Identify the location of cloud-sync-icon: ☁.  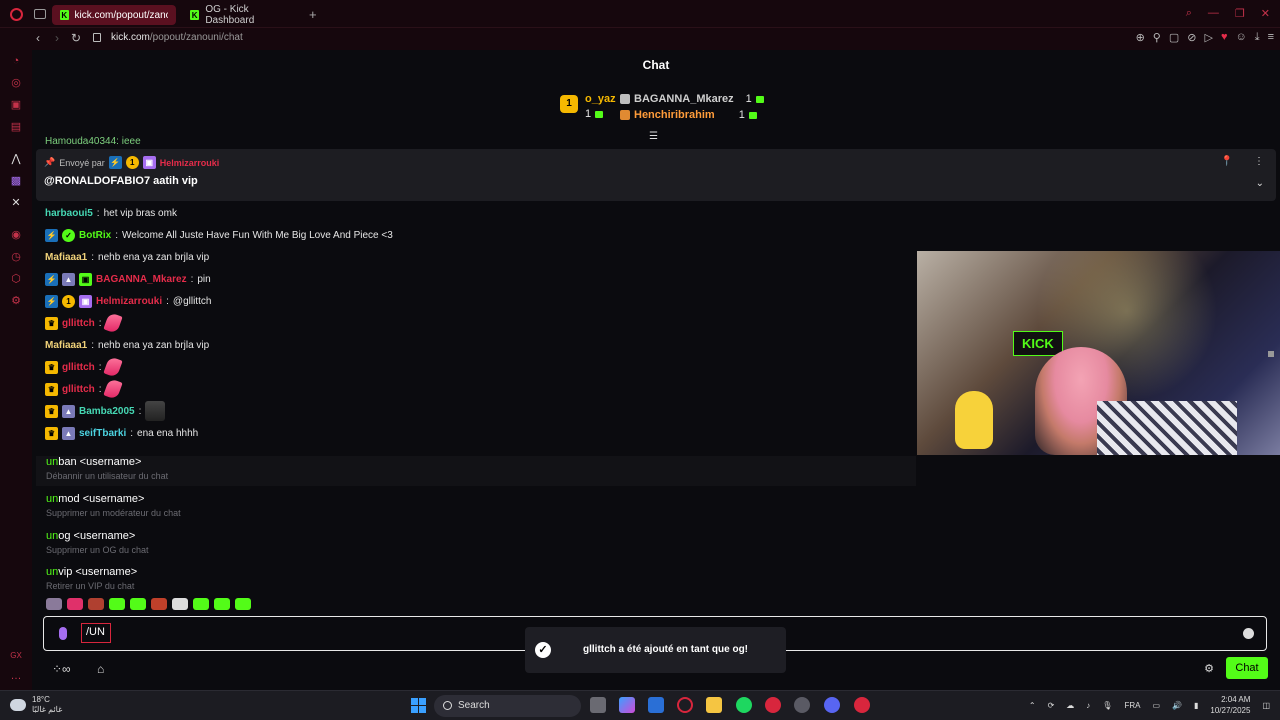
(1070, 705).